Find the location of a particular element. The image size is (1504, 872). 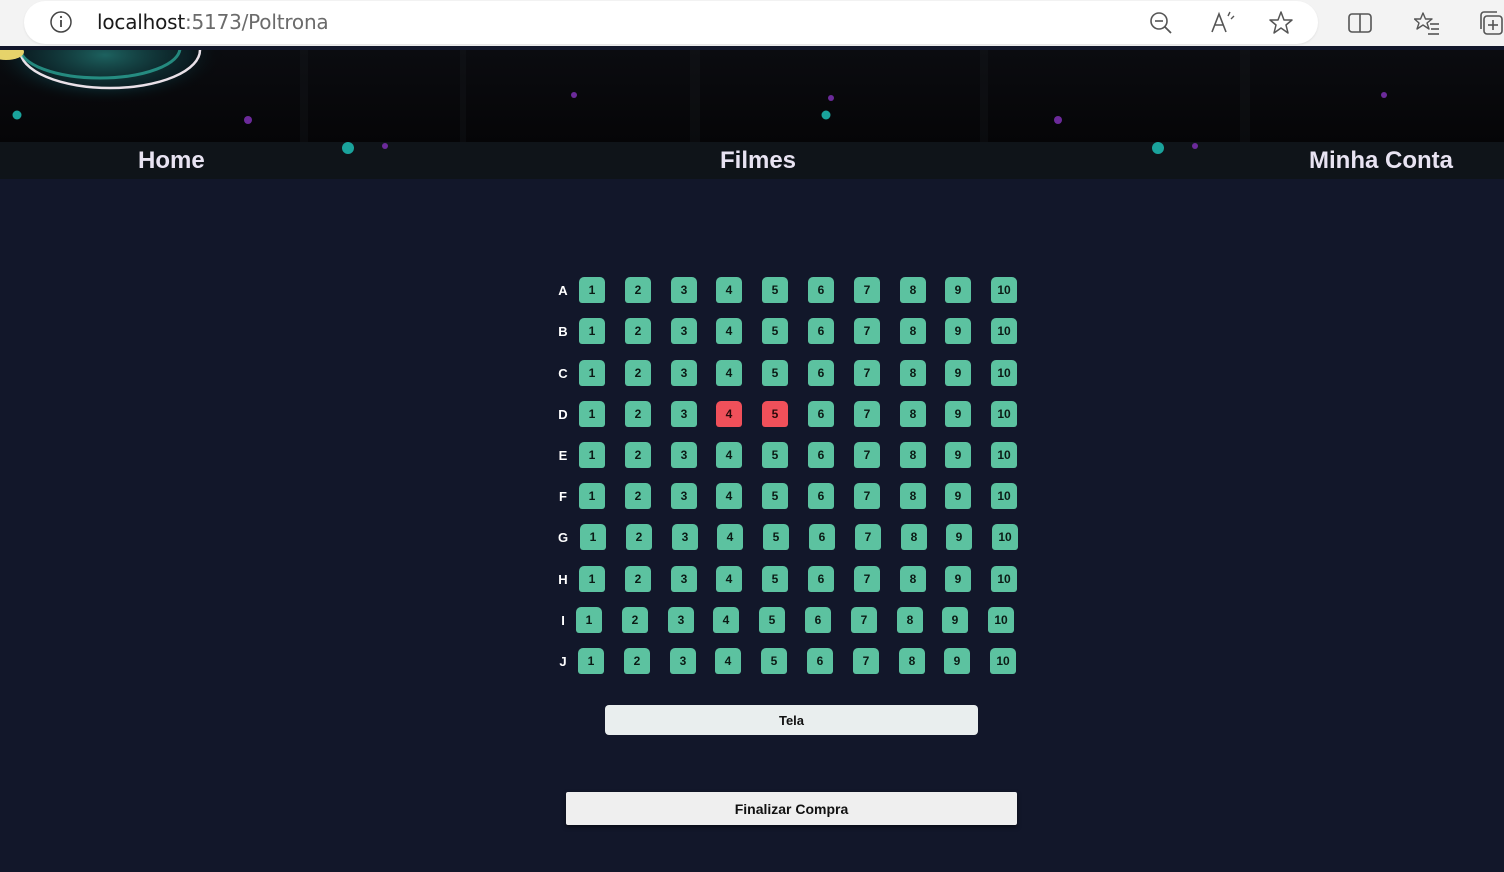

seat-D10: 10 is located at coordinates (1004, 414).